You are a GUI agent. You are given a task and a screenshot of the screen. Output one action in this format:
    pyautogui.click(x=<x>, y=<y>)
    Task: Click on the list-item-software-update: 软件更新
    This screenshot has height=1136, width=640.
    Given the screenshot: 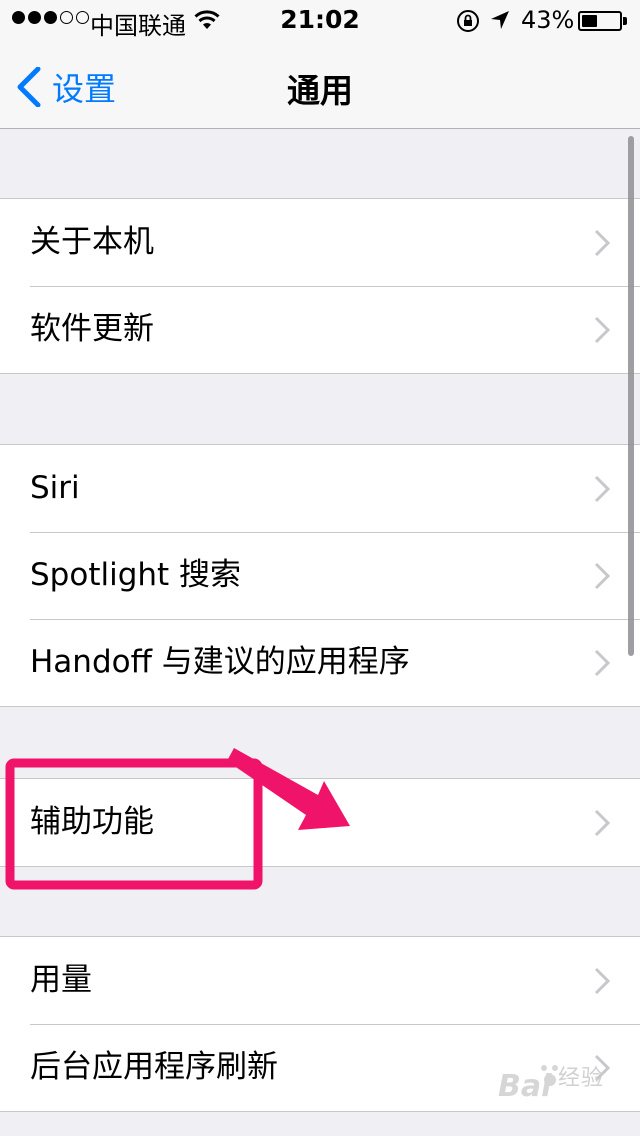 What is the action you would take?
    pyautogui.click(x=320, y=329)
    